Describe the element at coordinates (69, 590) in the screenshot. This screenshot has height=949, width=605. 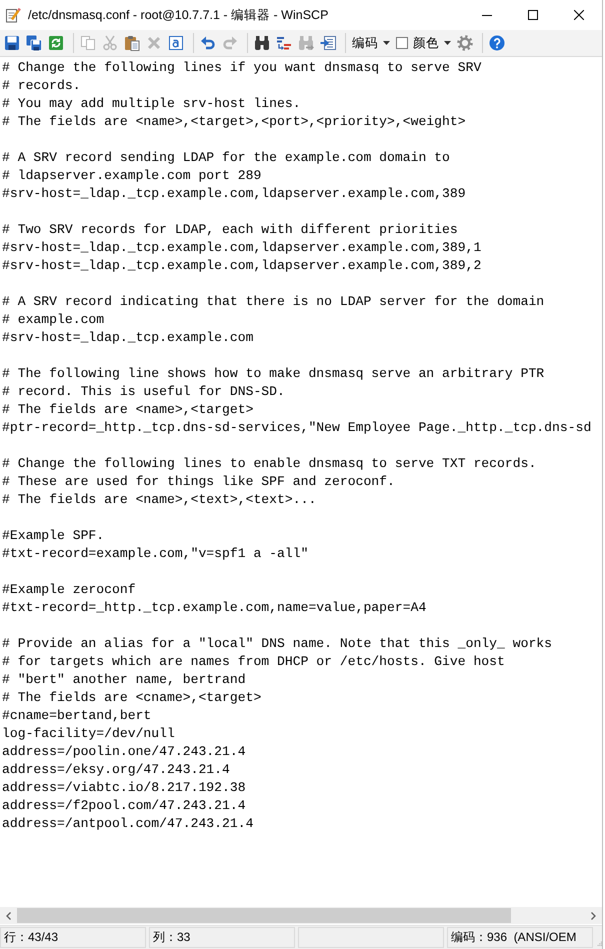
I see `code-line: #Example zeroconf` at that location.